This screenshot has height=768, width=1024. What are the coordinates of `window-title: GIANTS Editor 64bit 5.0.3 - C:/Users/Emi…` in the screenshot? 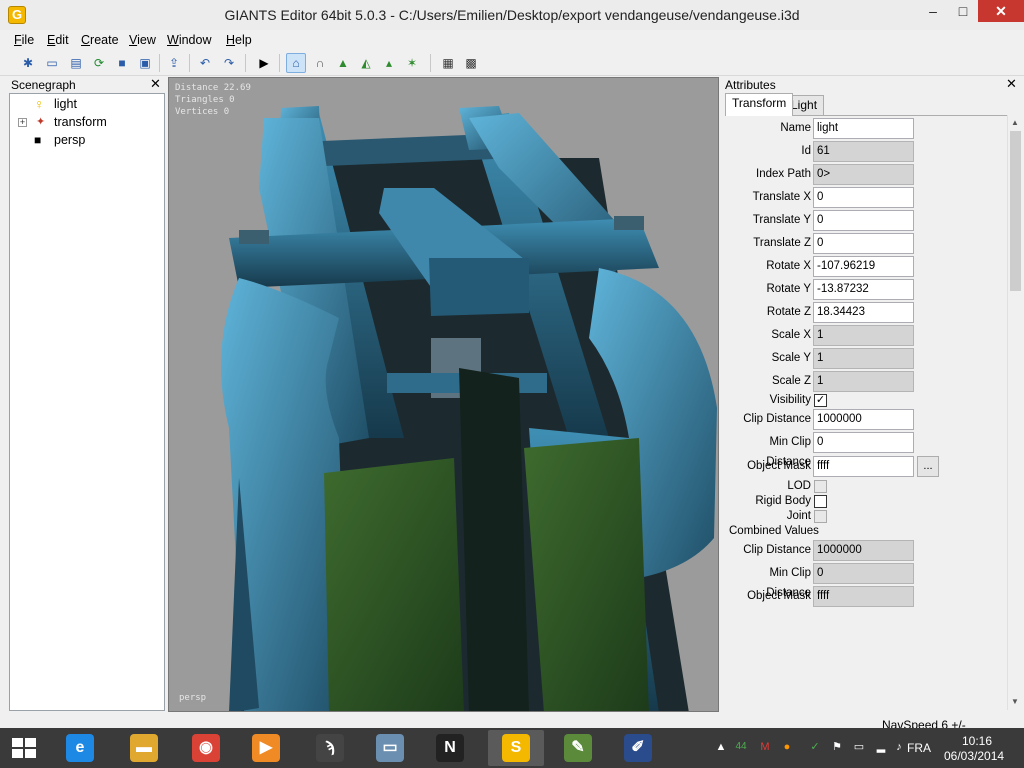 It's located at (512, 15).